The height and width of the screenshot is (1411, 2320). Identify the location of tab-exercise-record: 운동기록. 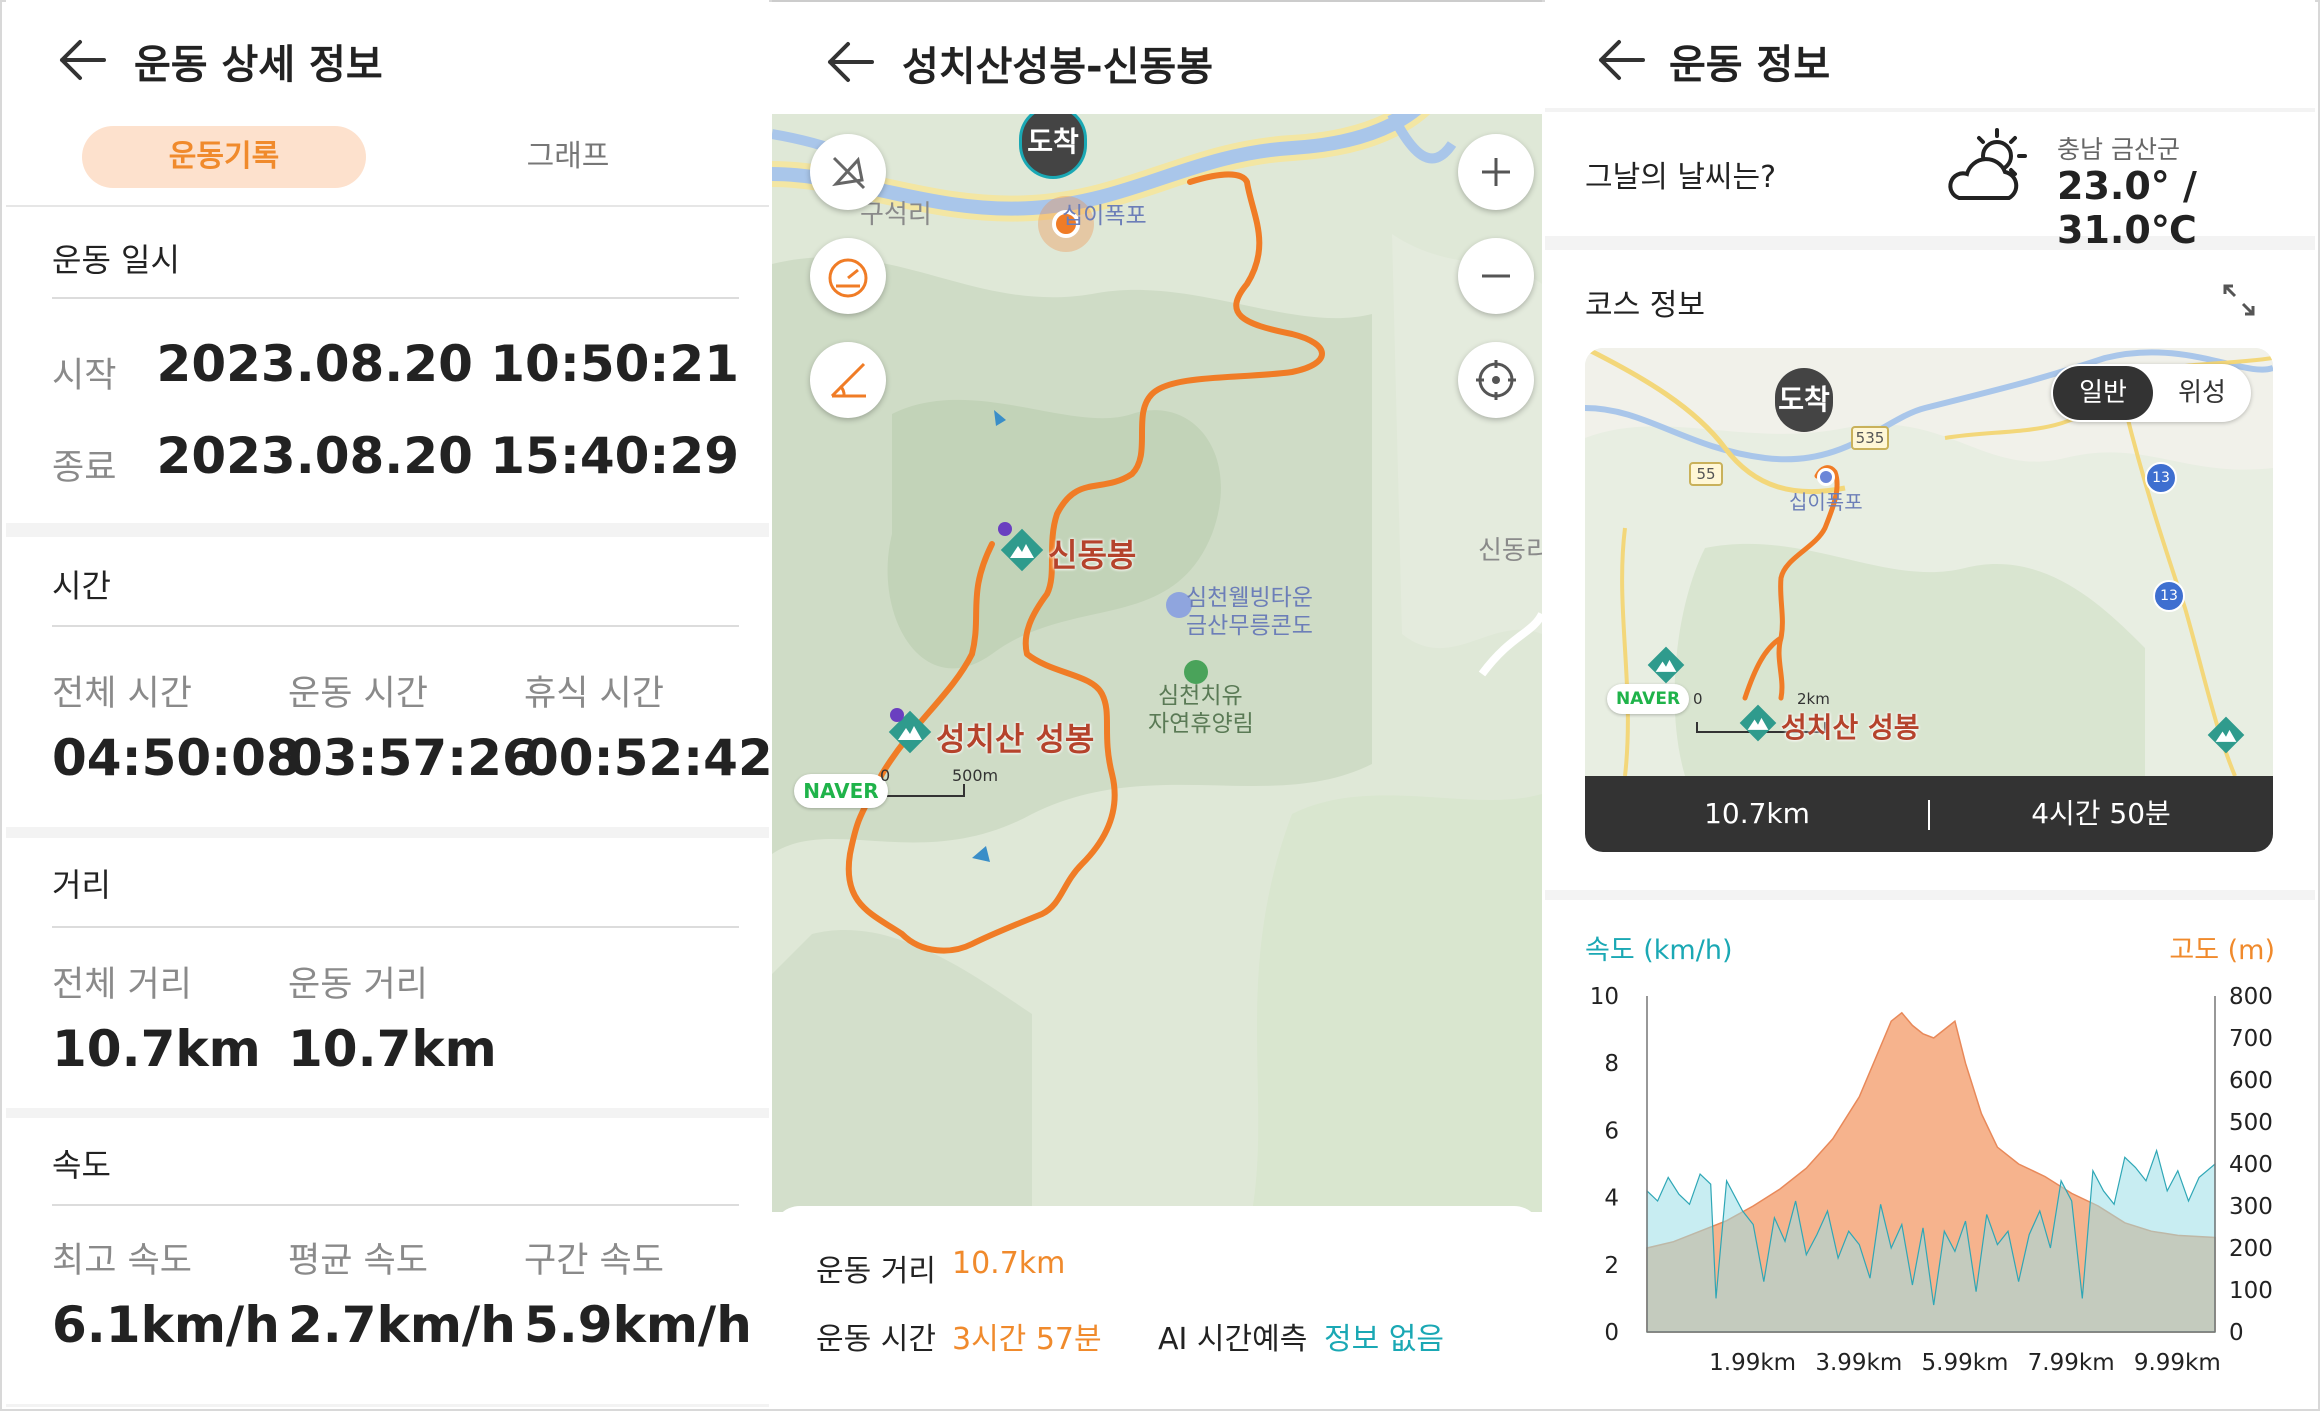
(224, 157).